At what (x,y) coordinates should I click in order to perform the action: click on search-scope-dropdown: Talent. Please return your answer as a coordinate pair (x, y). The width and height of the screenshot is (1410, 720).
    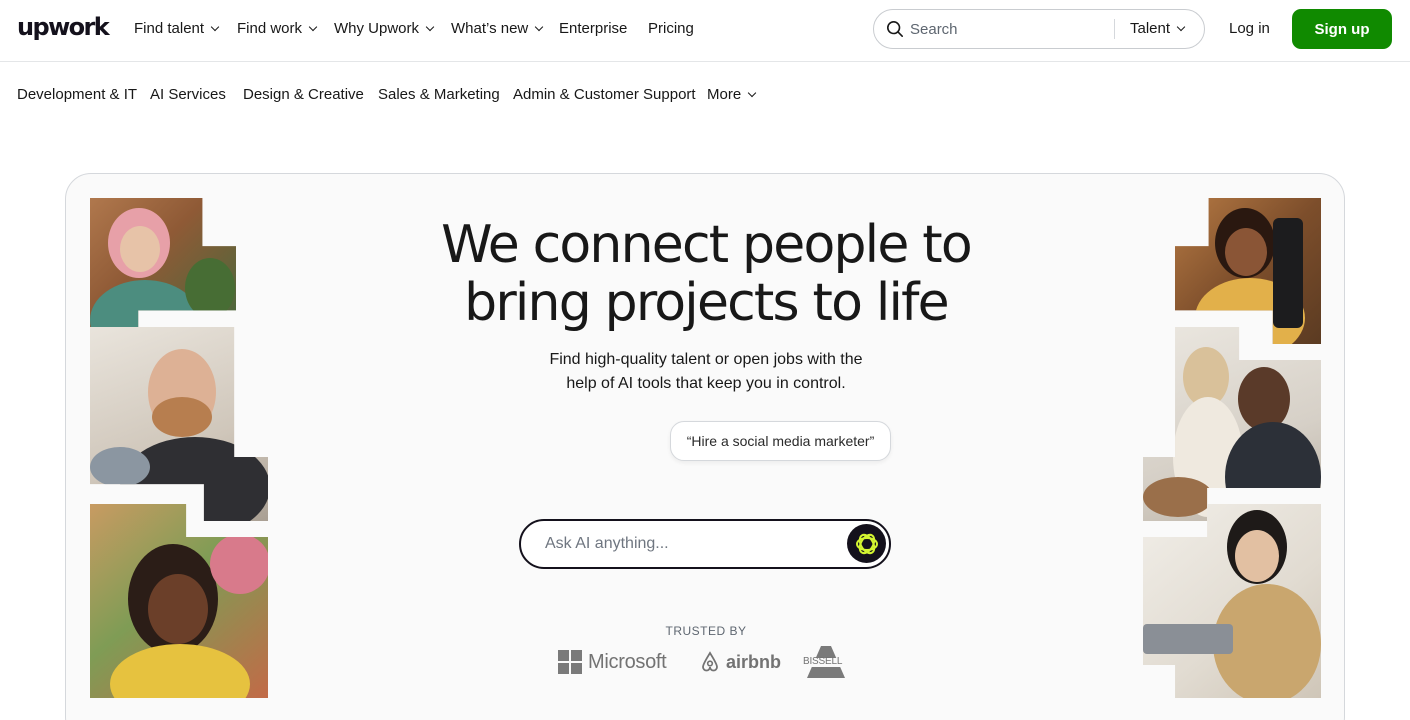
    Looking at the image, I should click on (1158, 28).